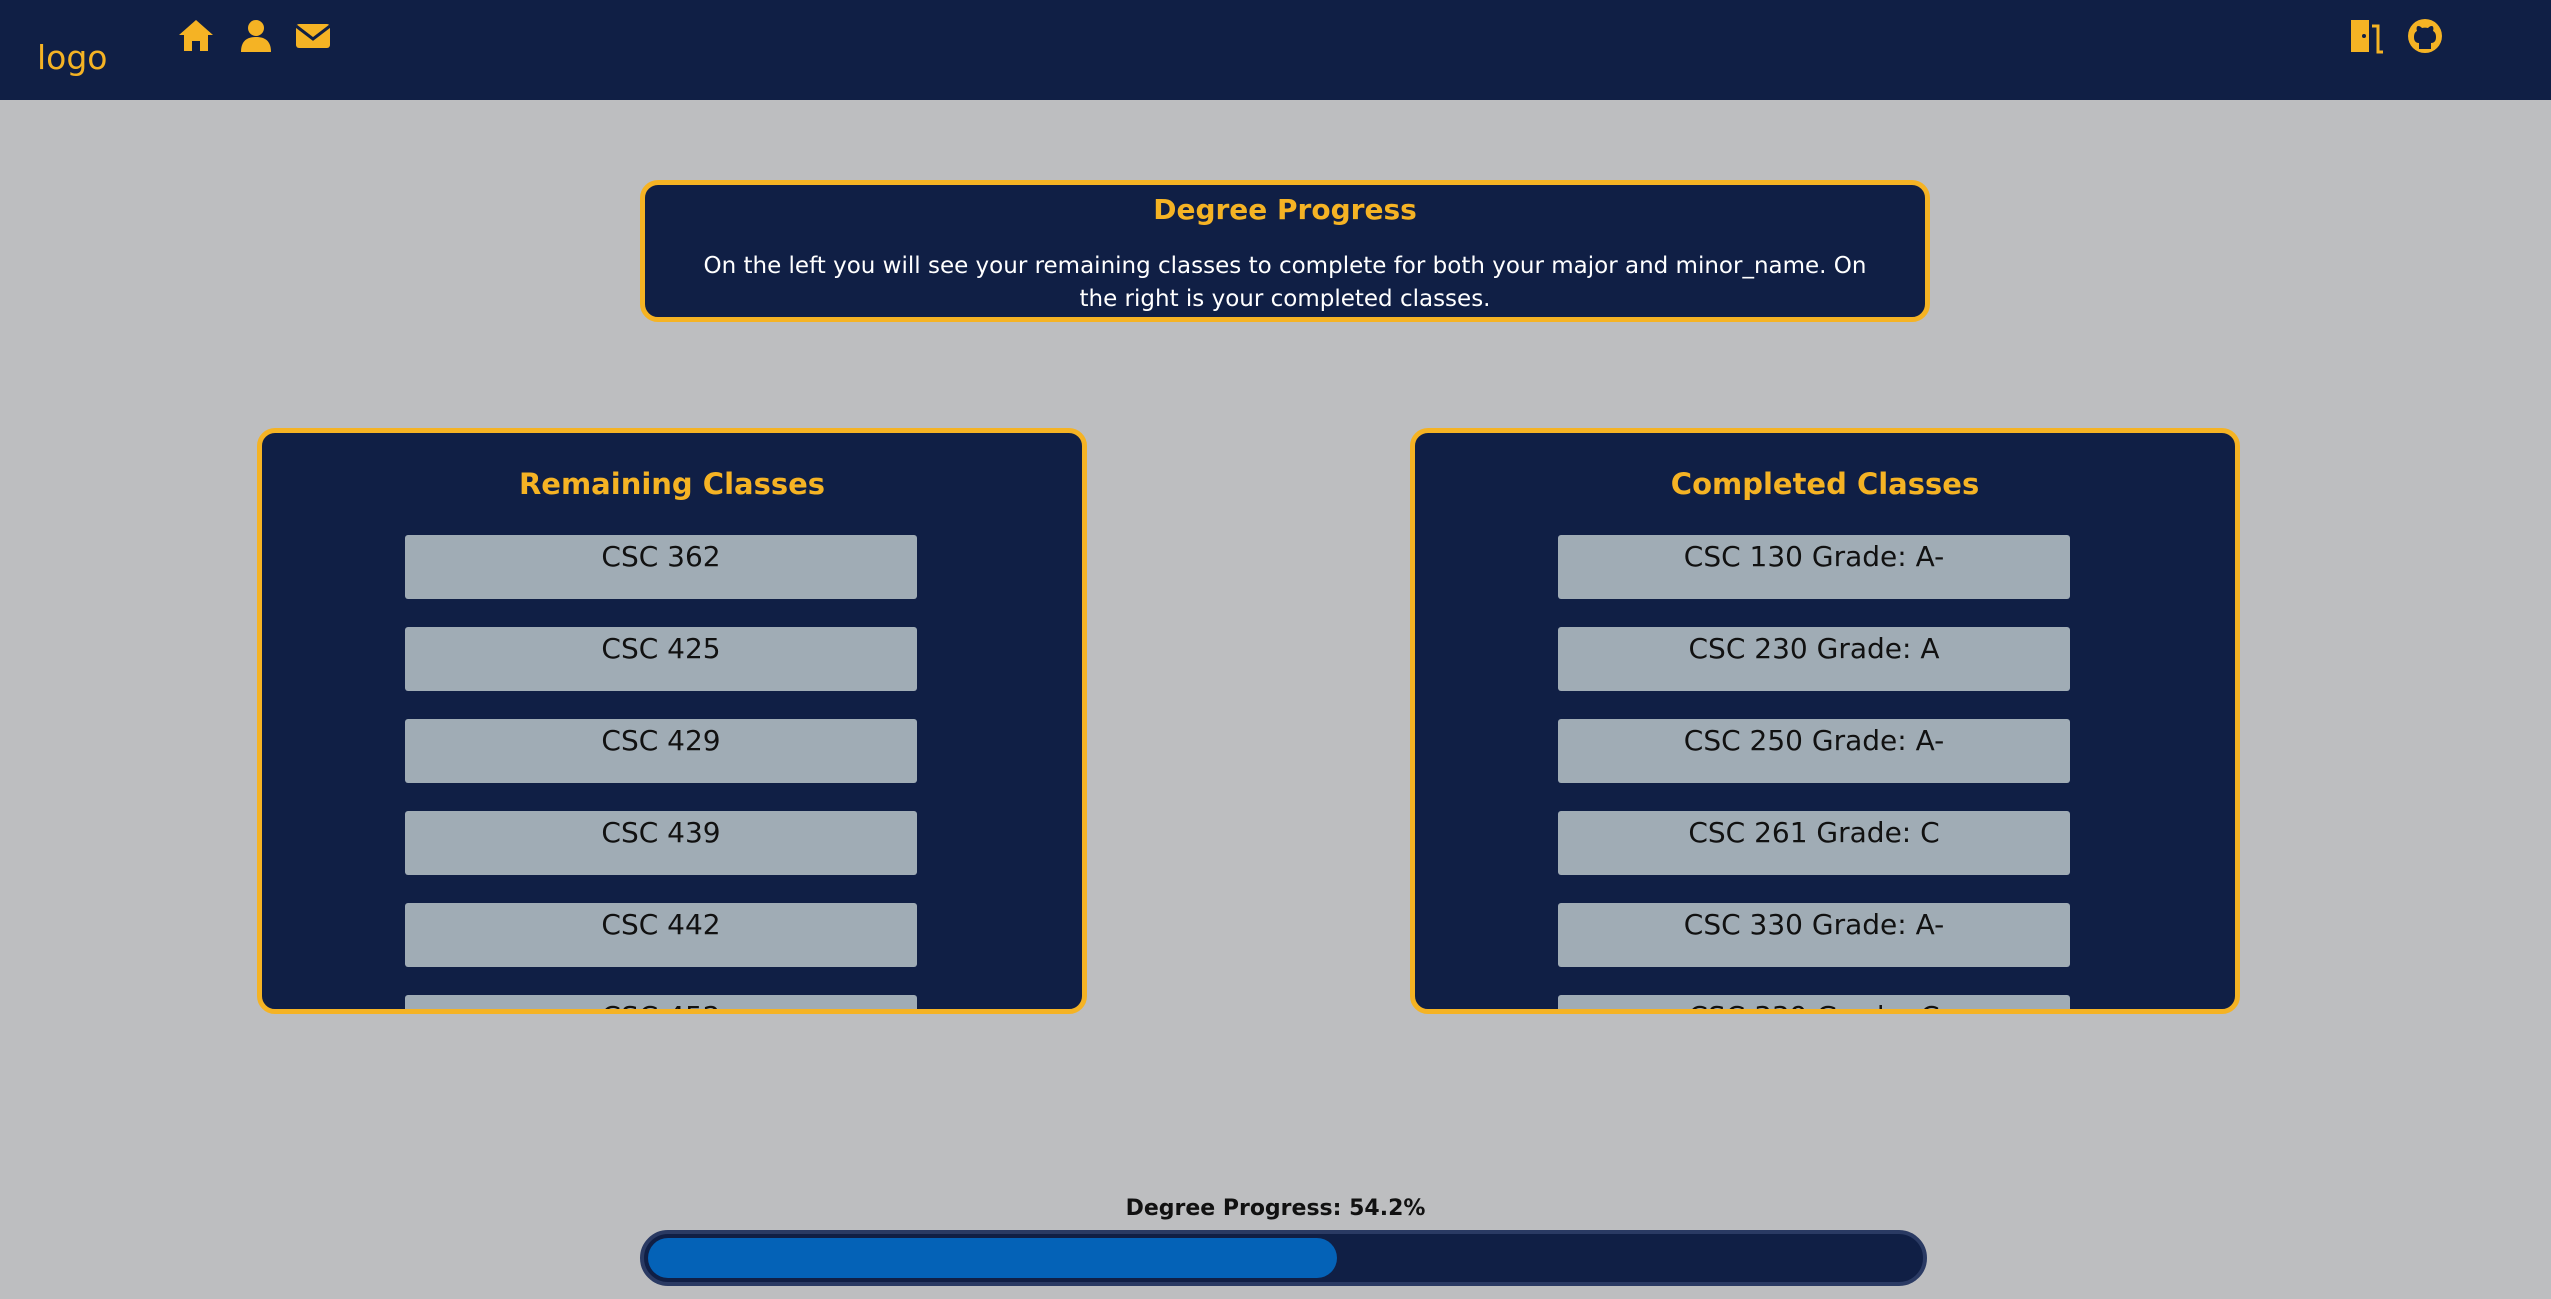 The image size is (2551, 1299). What do you see at coordinates (1814, 1002) in the screenshot?
I see `completed-class-item: CSC 339 Grade: C` at bounding box center [1814, 1002].